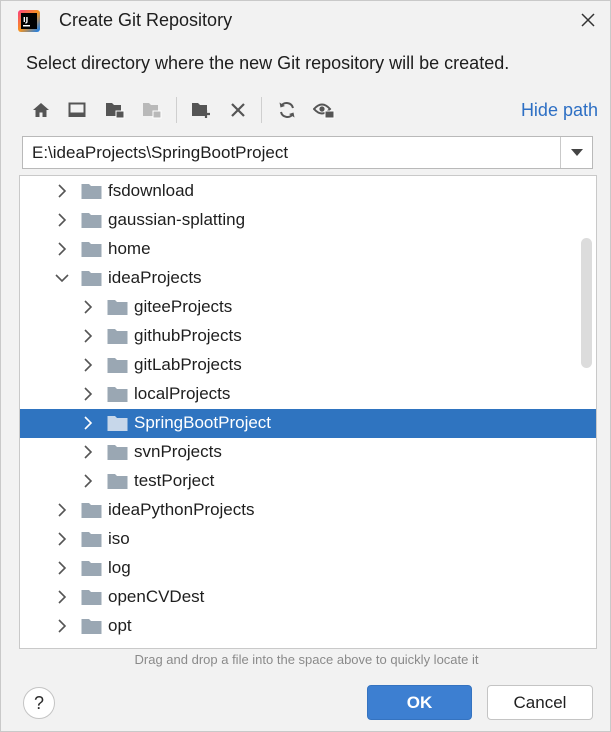 This screenshot has height=732, width=611. I want to click on file-chooser-toolbar: Hide path, so click(310, 110).